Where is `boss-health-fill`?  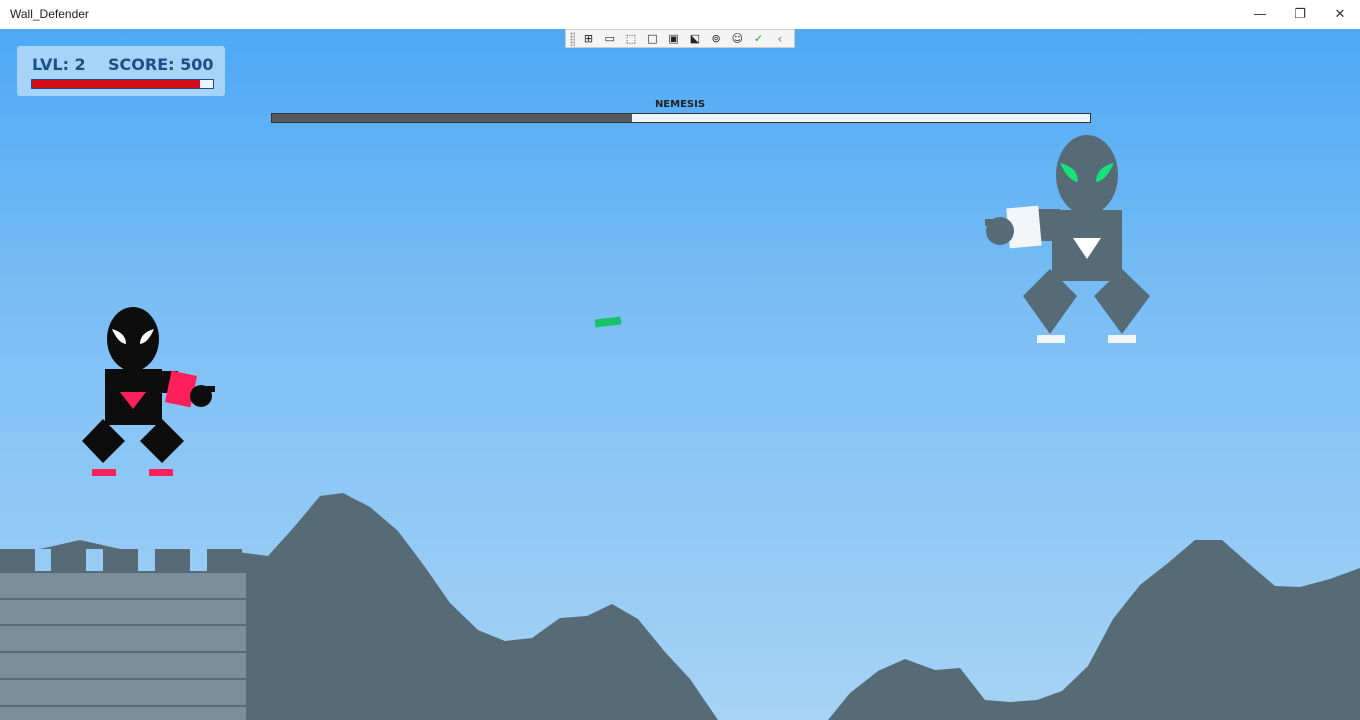
boss-health-fill is located at coordinates (452, 118).